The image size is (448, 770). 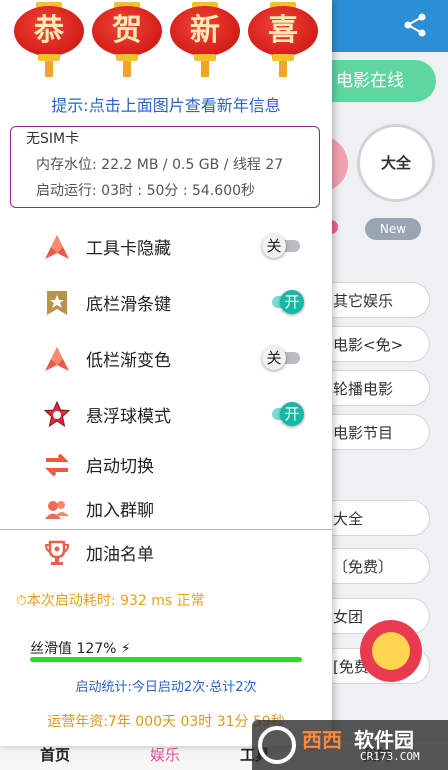 I want to click on bg-list-item: 轮播电影, so click(x=374, y=388).